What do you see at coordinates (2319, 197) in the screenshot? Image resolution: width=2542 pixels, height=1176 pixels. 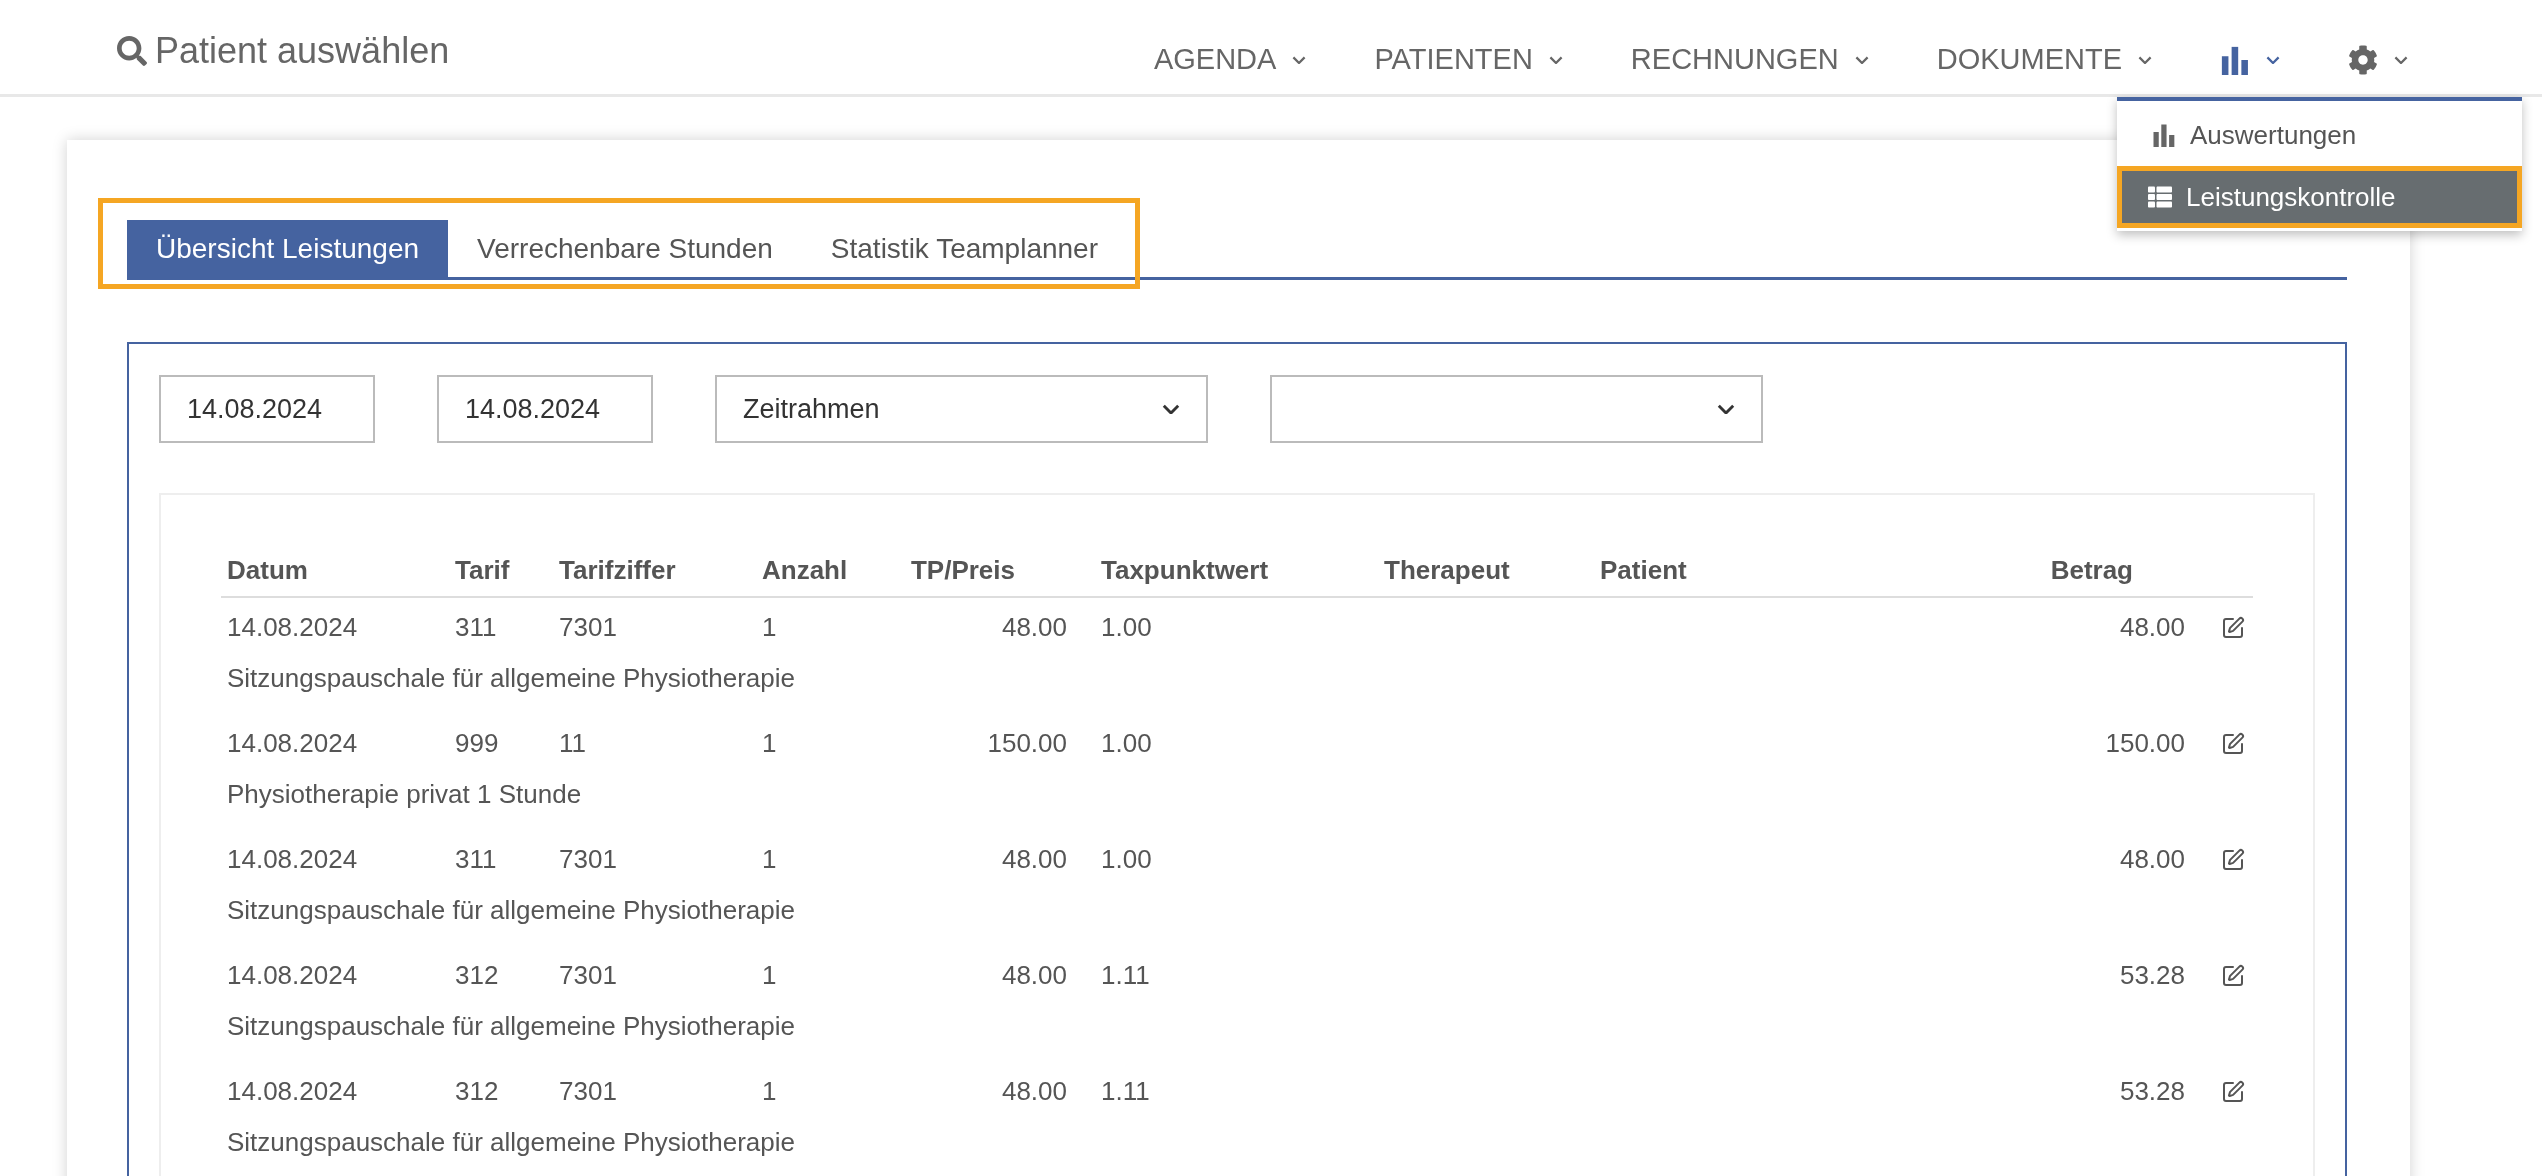 I see `dropdown-menu-item: Leistungskontrolle` at bounding box center [2319, 197].